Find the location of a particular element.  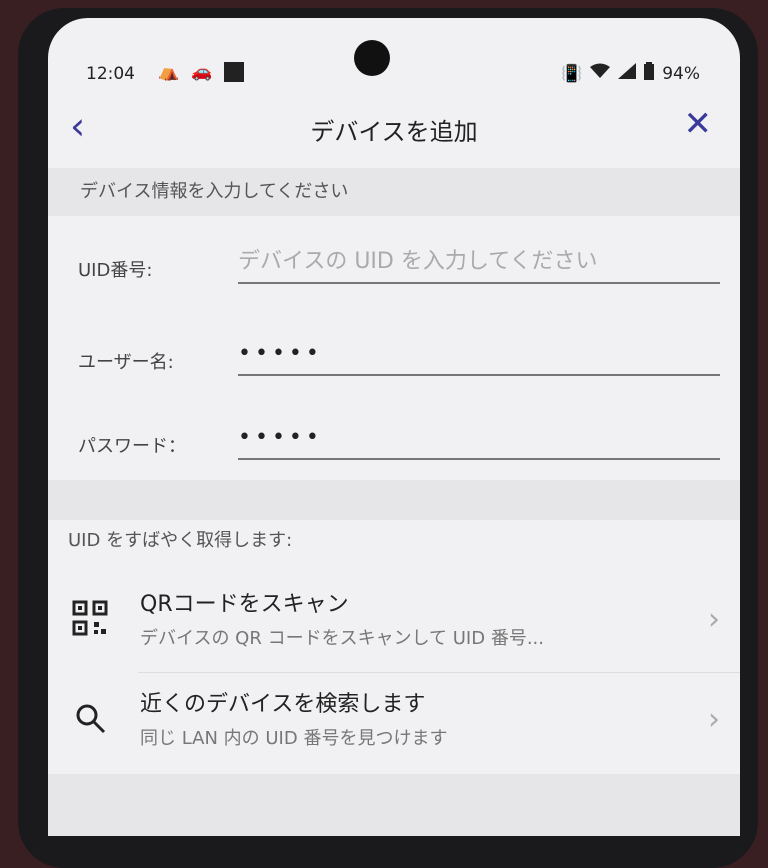

notification-icon: ⛺ is located at coordinates (169, 72).